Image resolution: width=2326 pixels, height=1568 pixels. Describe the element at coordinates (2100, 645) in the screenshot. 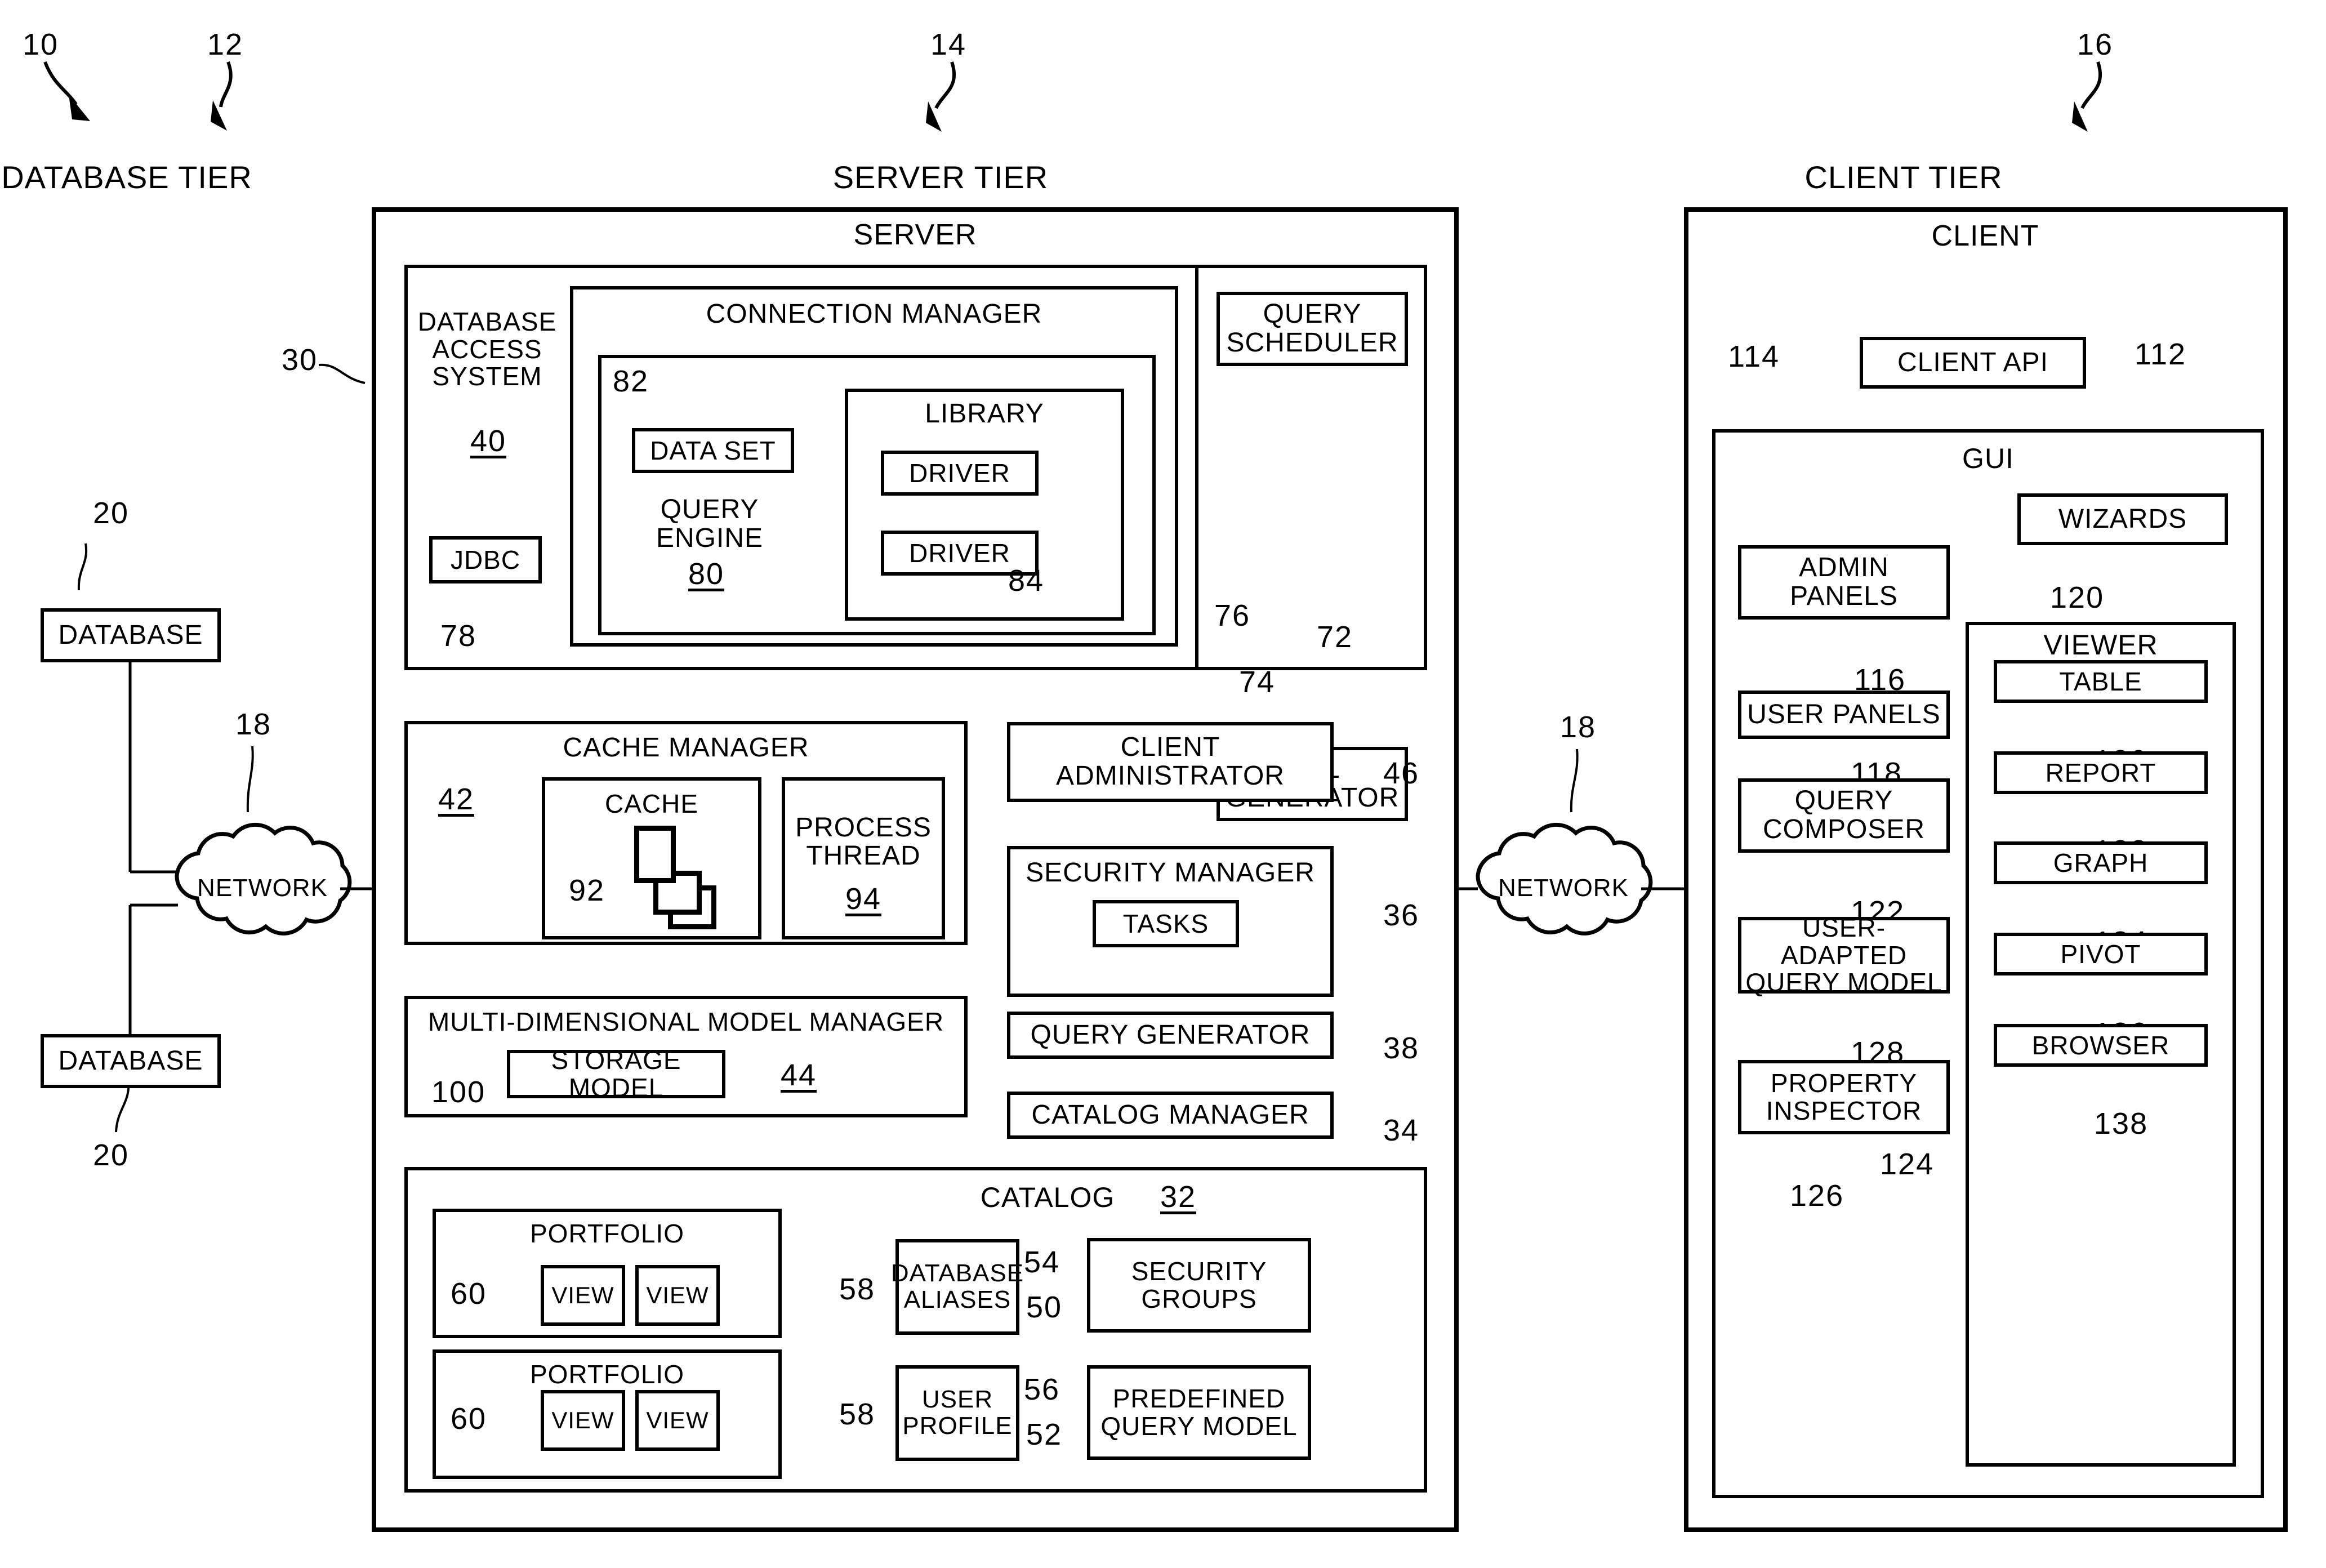

I see `viewer-title: VIEWER` at that location.